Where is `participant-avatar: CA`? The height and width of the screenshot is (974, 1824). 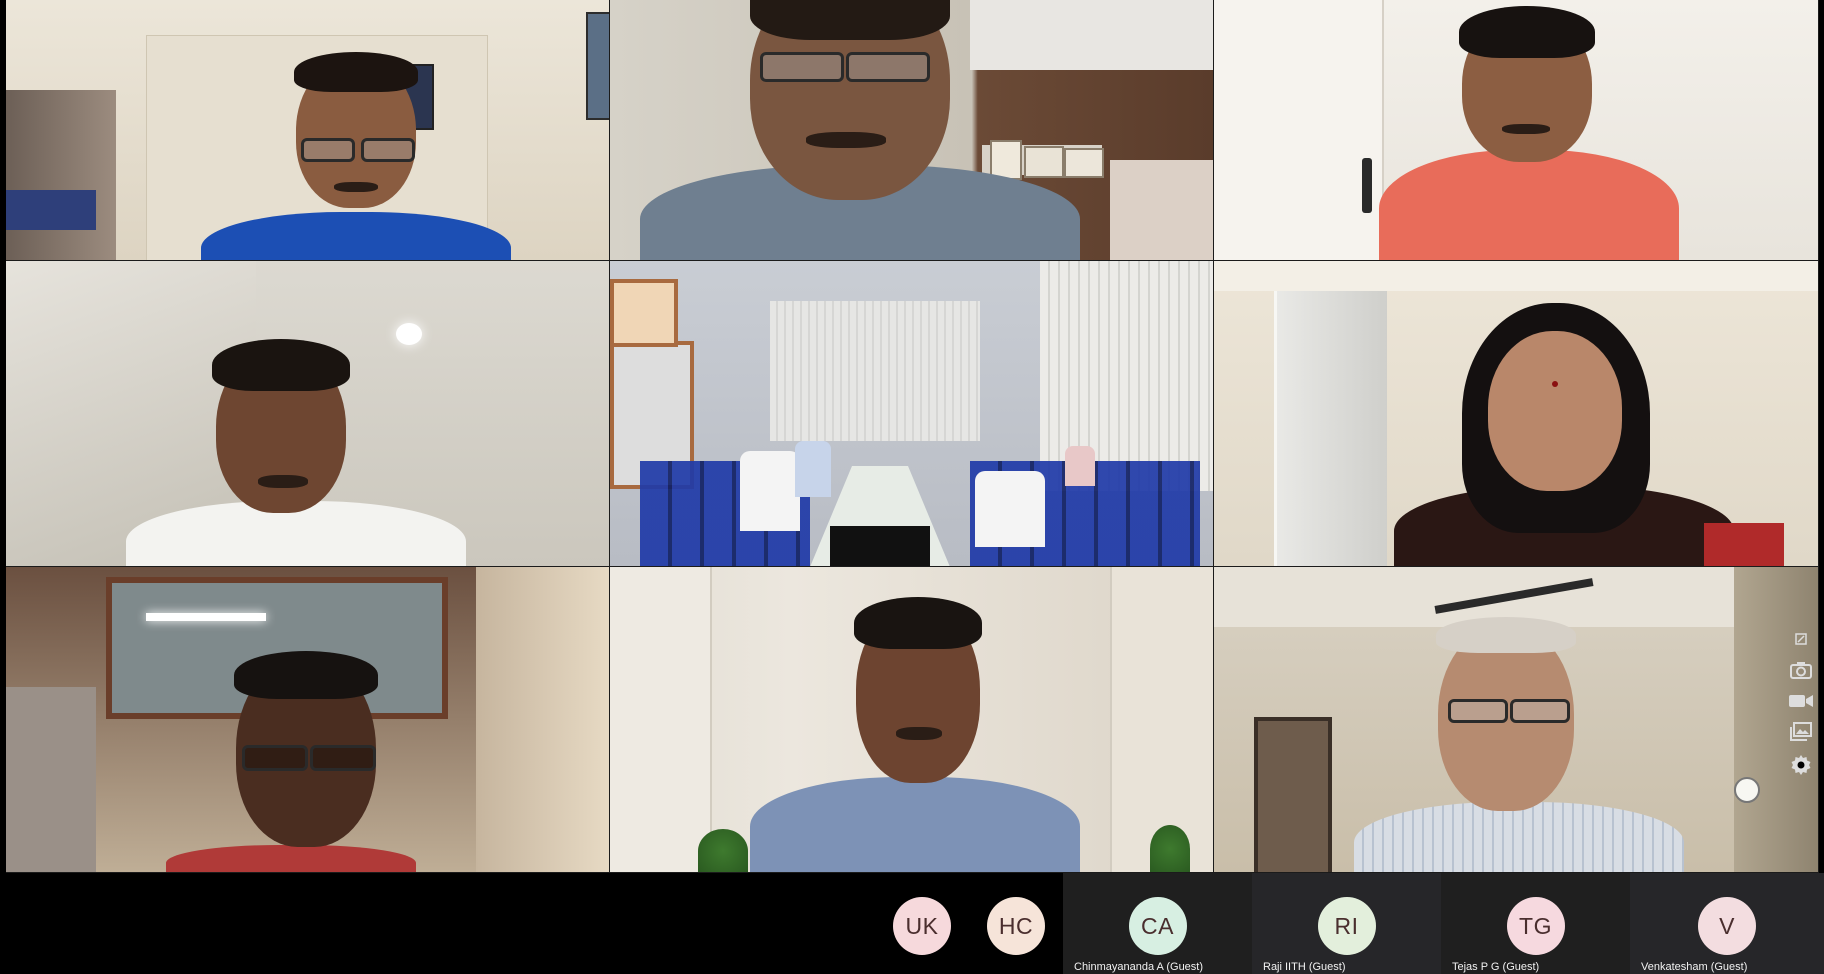 participant-avatar: CA is located at coordinates (1157, 926).